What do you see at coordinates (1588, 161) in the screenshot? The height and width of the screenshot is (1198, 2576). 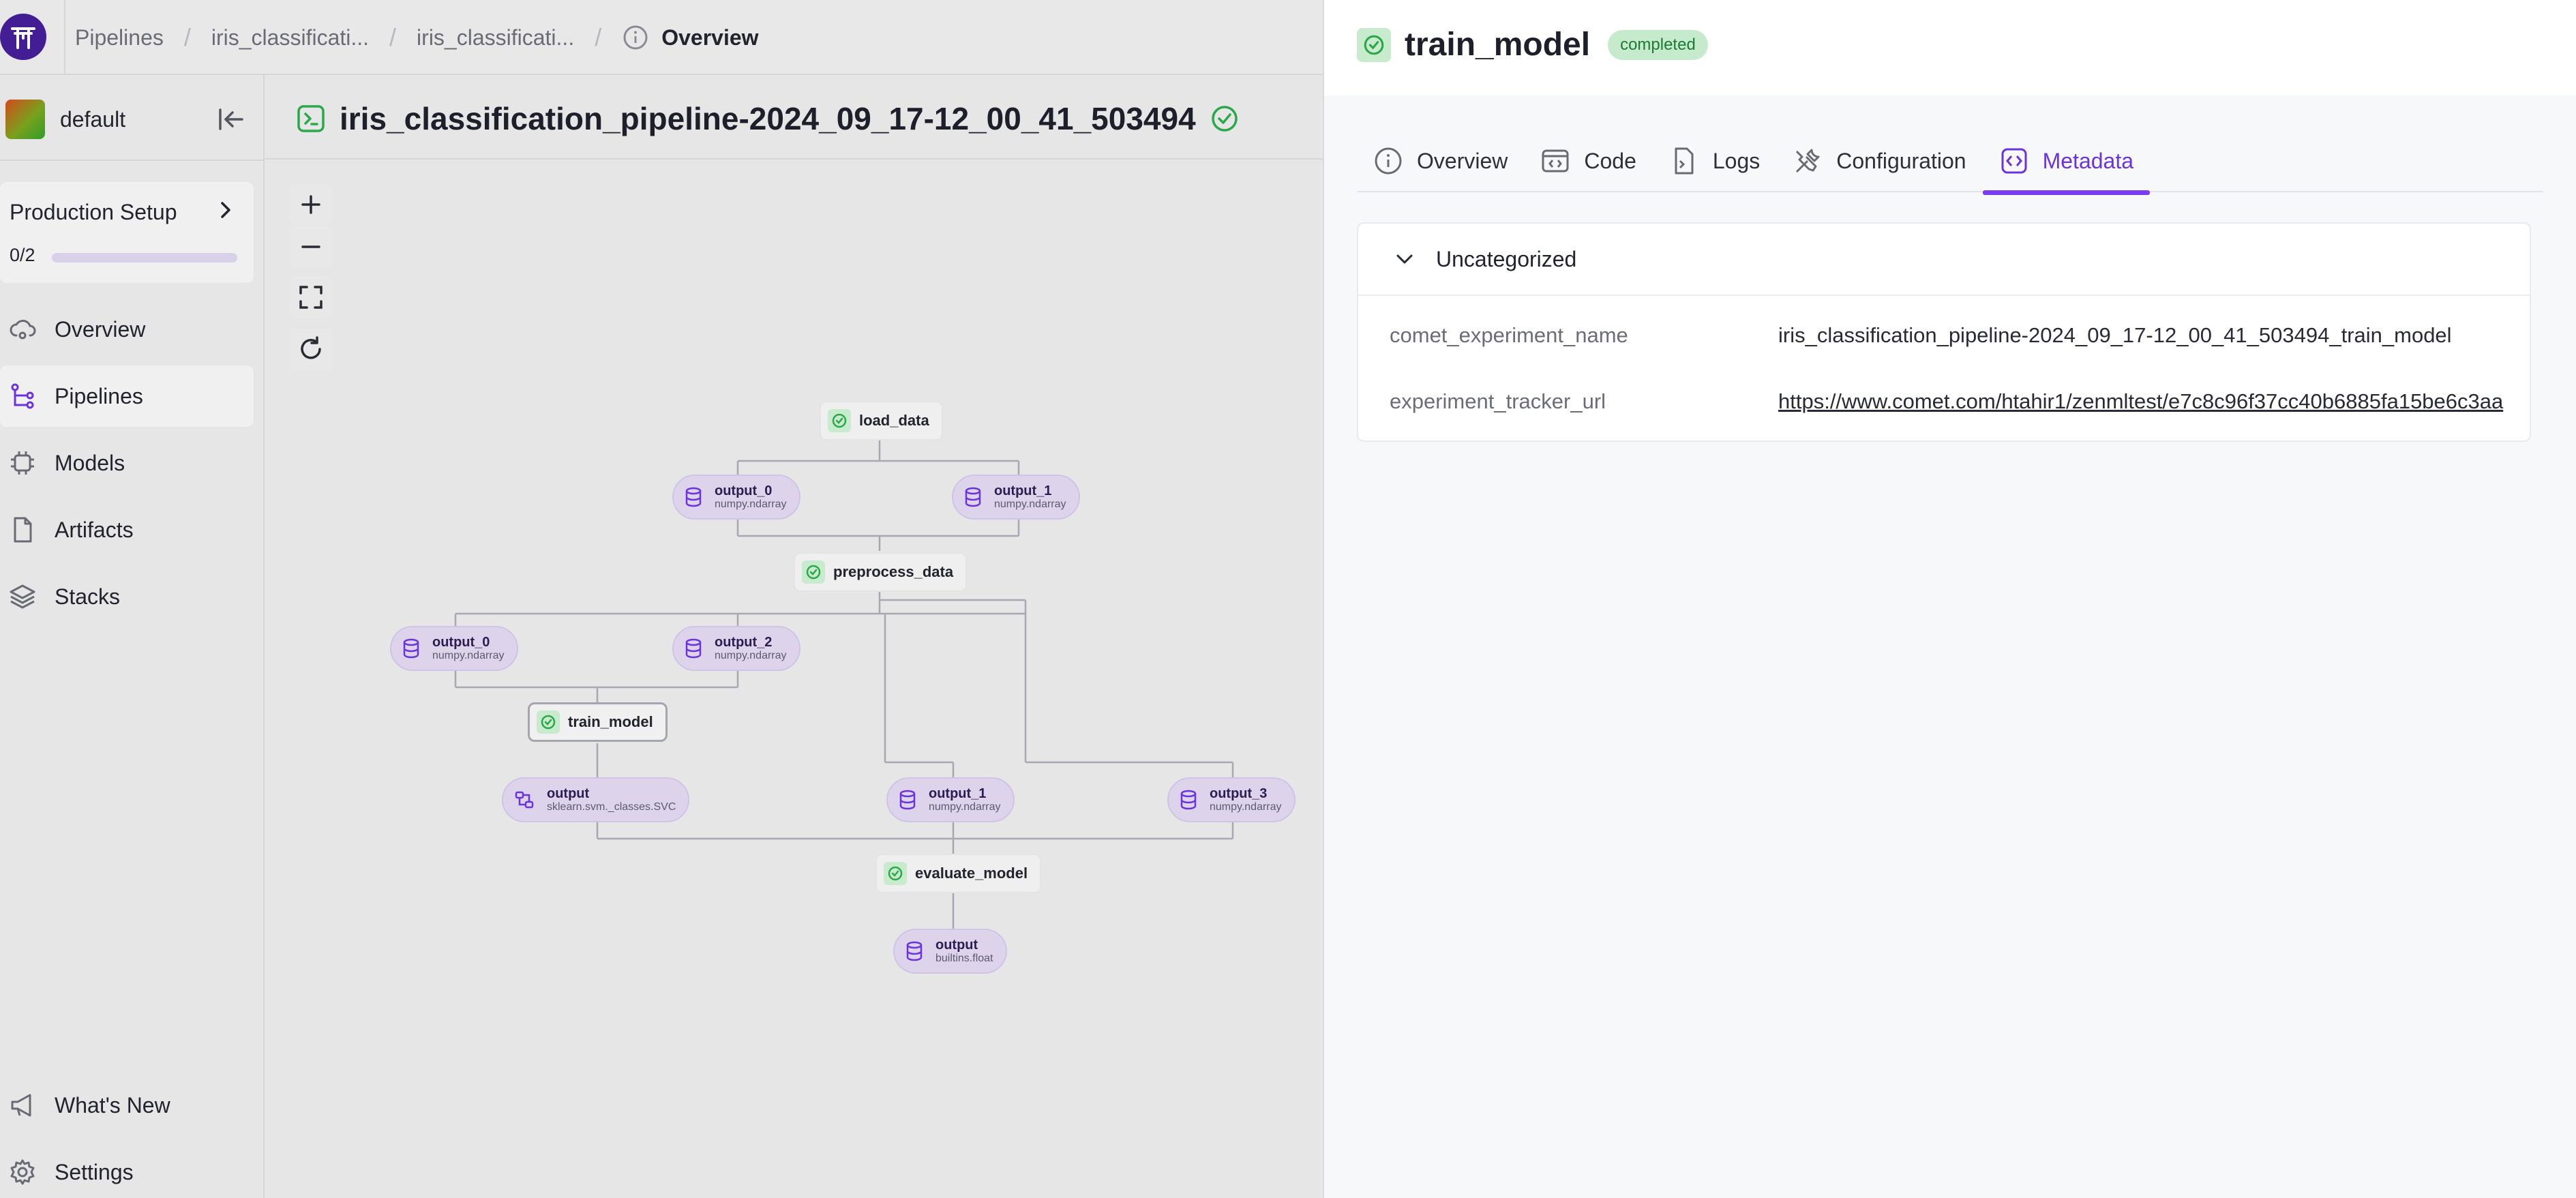 I see `tab-code: Code` at bounding box center [1588, 161].